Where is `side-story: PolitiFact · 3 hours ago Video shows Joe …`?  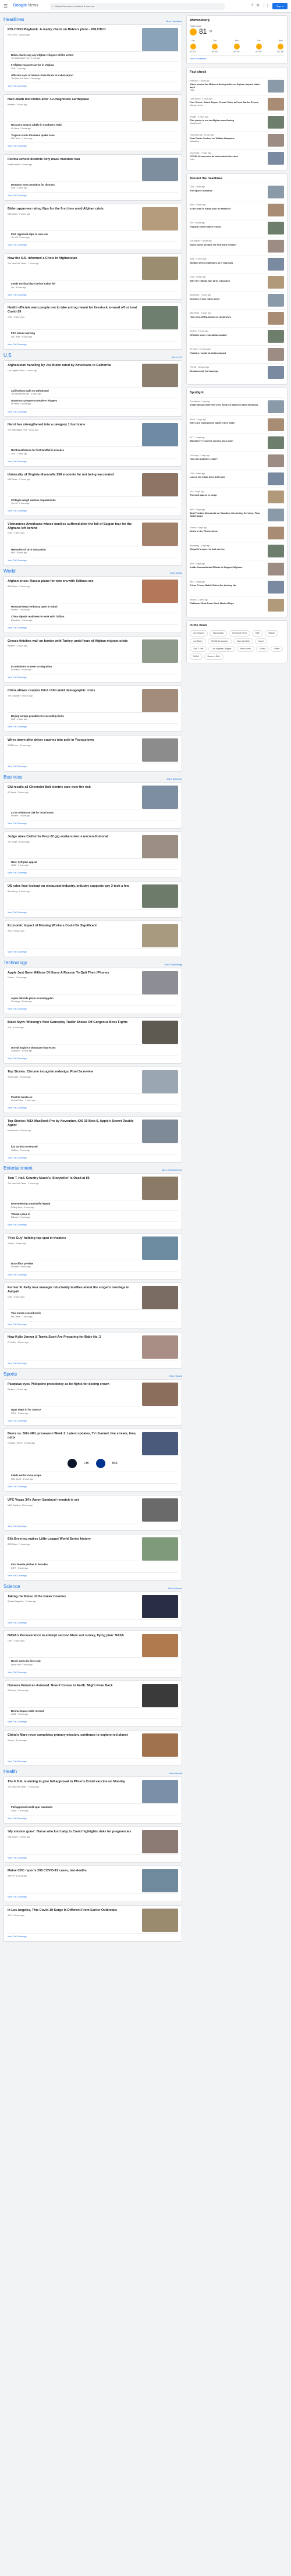 side-story: PolitiFact · 3 hours ago Video shows Joe … is located at coordinates (237, 85).